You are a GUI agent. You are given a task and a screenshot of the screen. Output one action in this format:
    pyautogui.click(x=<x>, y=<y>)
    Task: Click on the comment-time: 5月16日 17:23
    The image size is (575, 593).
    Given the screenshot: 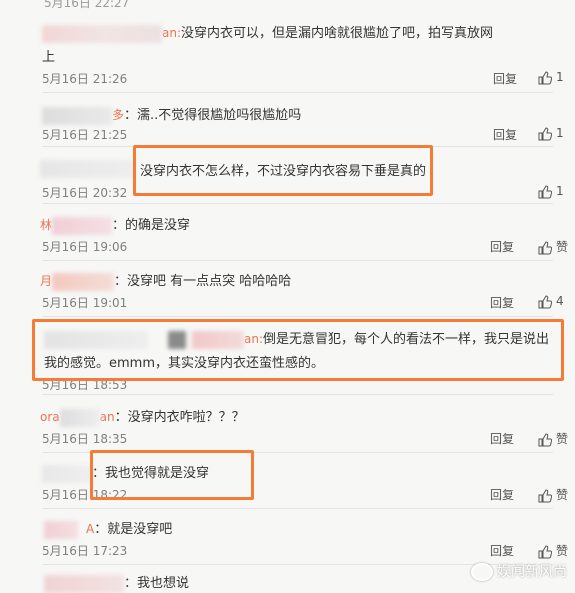 What is the action you would take?
    pyautogui.click(x=85, y=551)
    